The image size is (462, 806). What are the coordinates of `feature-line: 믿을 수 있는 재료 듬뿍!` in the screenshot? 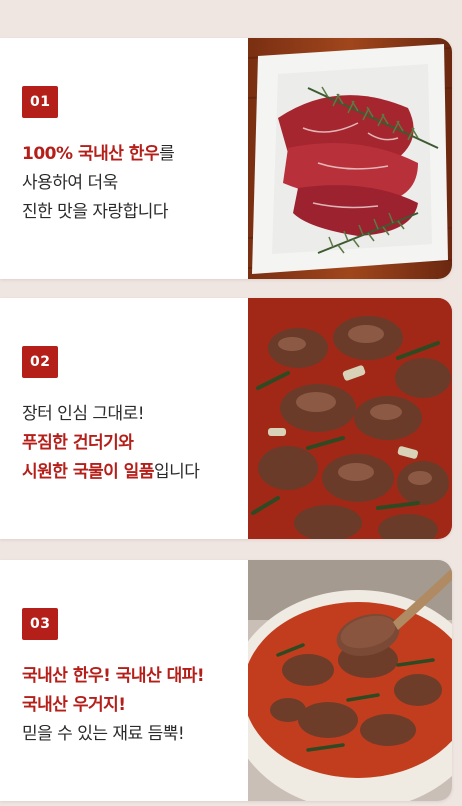 It's located at (103, 734).